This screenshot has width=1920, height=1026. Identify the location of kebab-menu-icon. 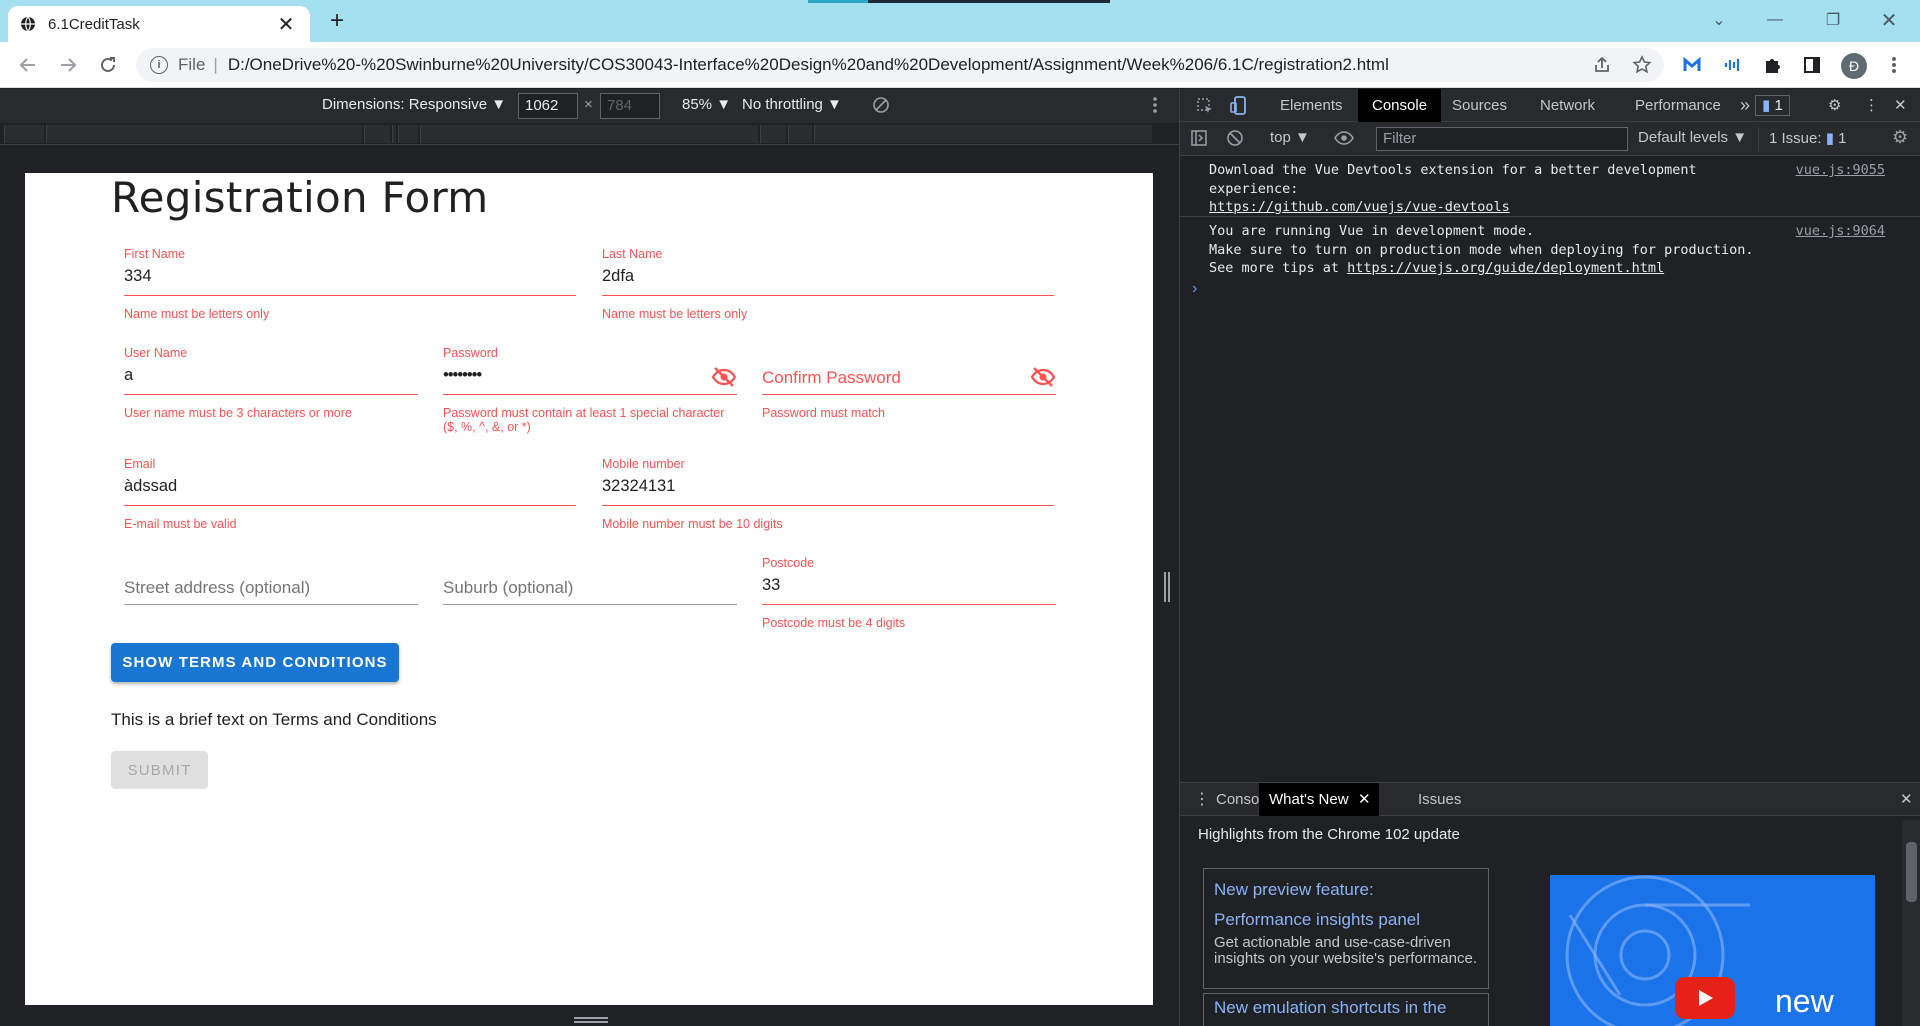
(1894, 65).